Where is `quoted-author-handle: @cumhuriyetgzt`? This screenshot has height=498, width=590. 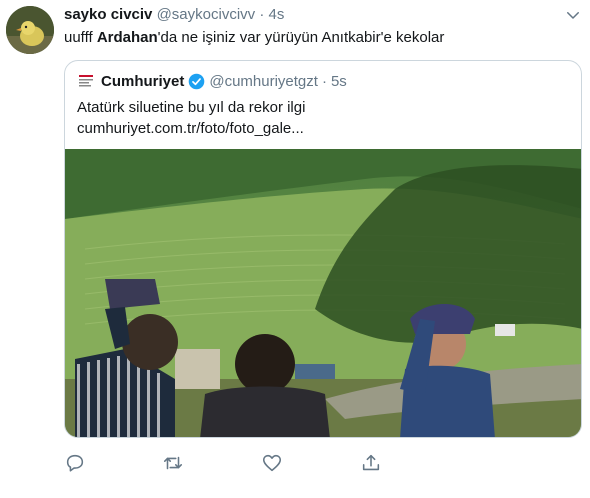 quoted-author-handle: @cumhuriyetgzt is located at coordinates (263, 81).